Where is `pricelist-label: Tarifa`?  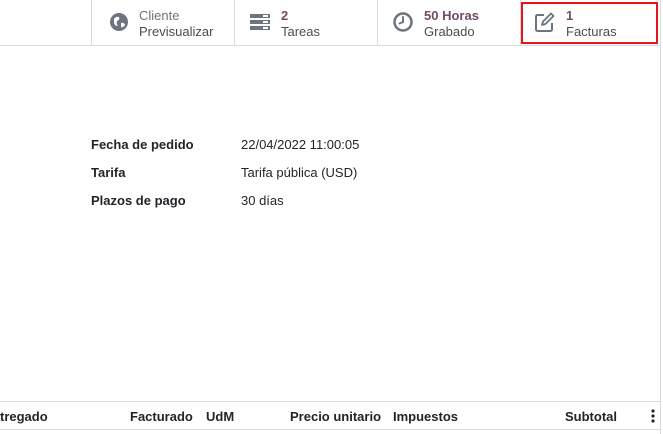 pricelist-label: Tarifa is located at coordinates (108, 172).